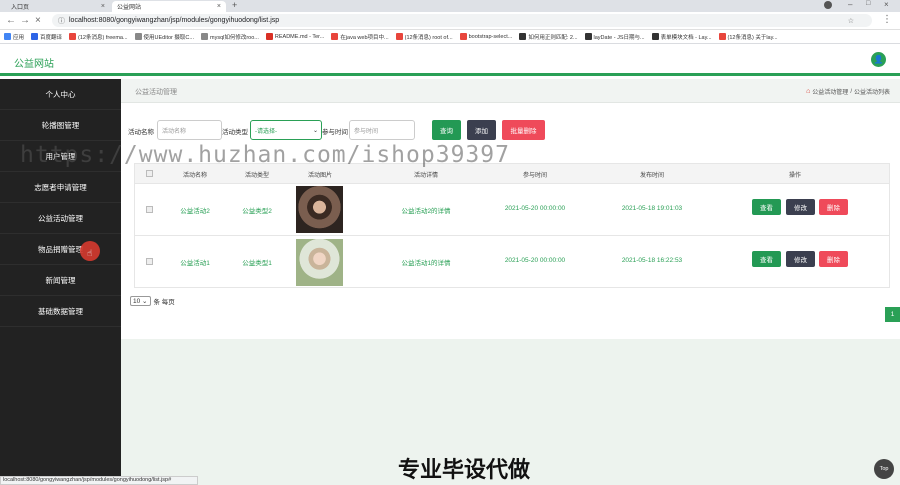 This screenshot has height=485, width=900. Describe the element at coordinates (129, 8) in the screenshot. I see `tab-label: 公益网站` at that location.